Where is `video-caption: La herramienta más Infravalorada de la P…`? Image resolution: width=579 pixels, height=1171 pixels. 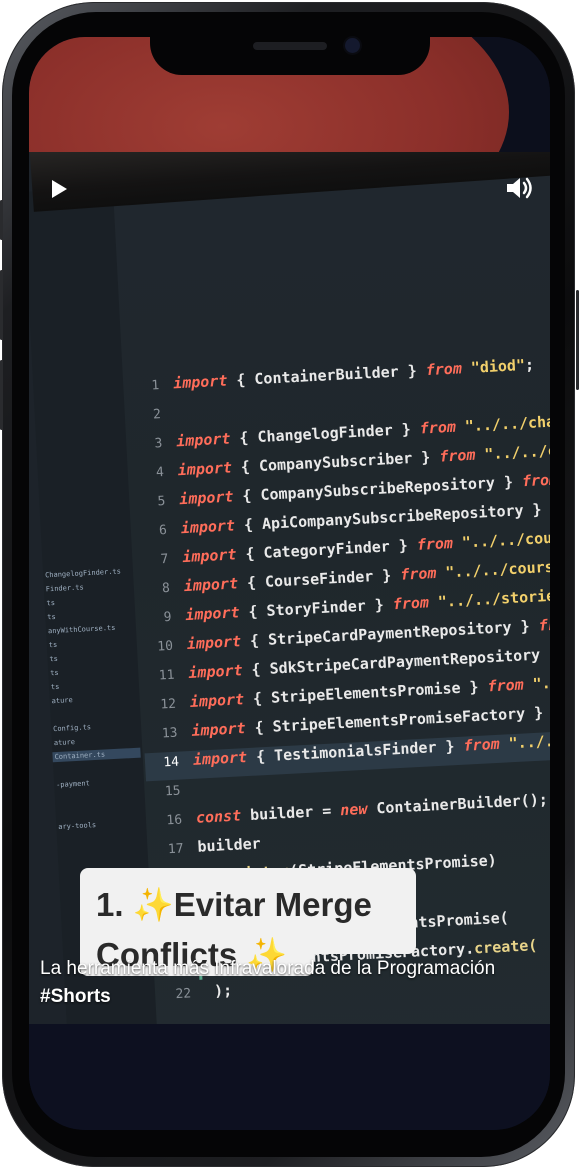 video-caption: La herramienta más Infravalorada de la P… is located at coordinates (275, 983).